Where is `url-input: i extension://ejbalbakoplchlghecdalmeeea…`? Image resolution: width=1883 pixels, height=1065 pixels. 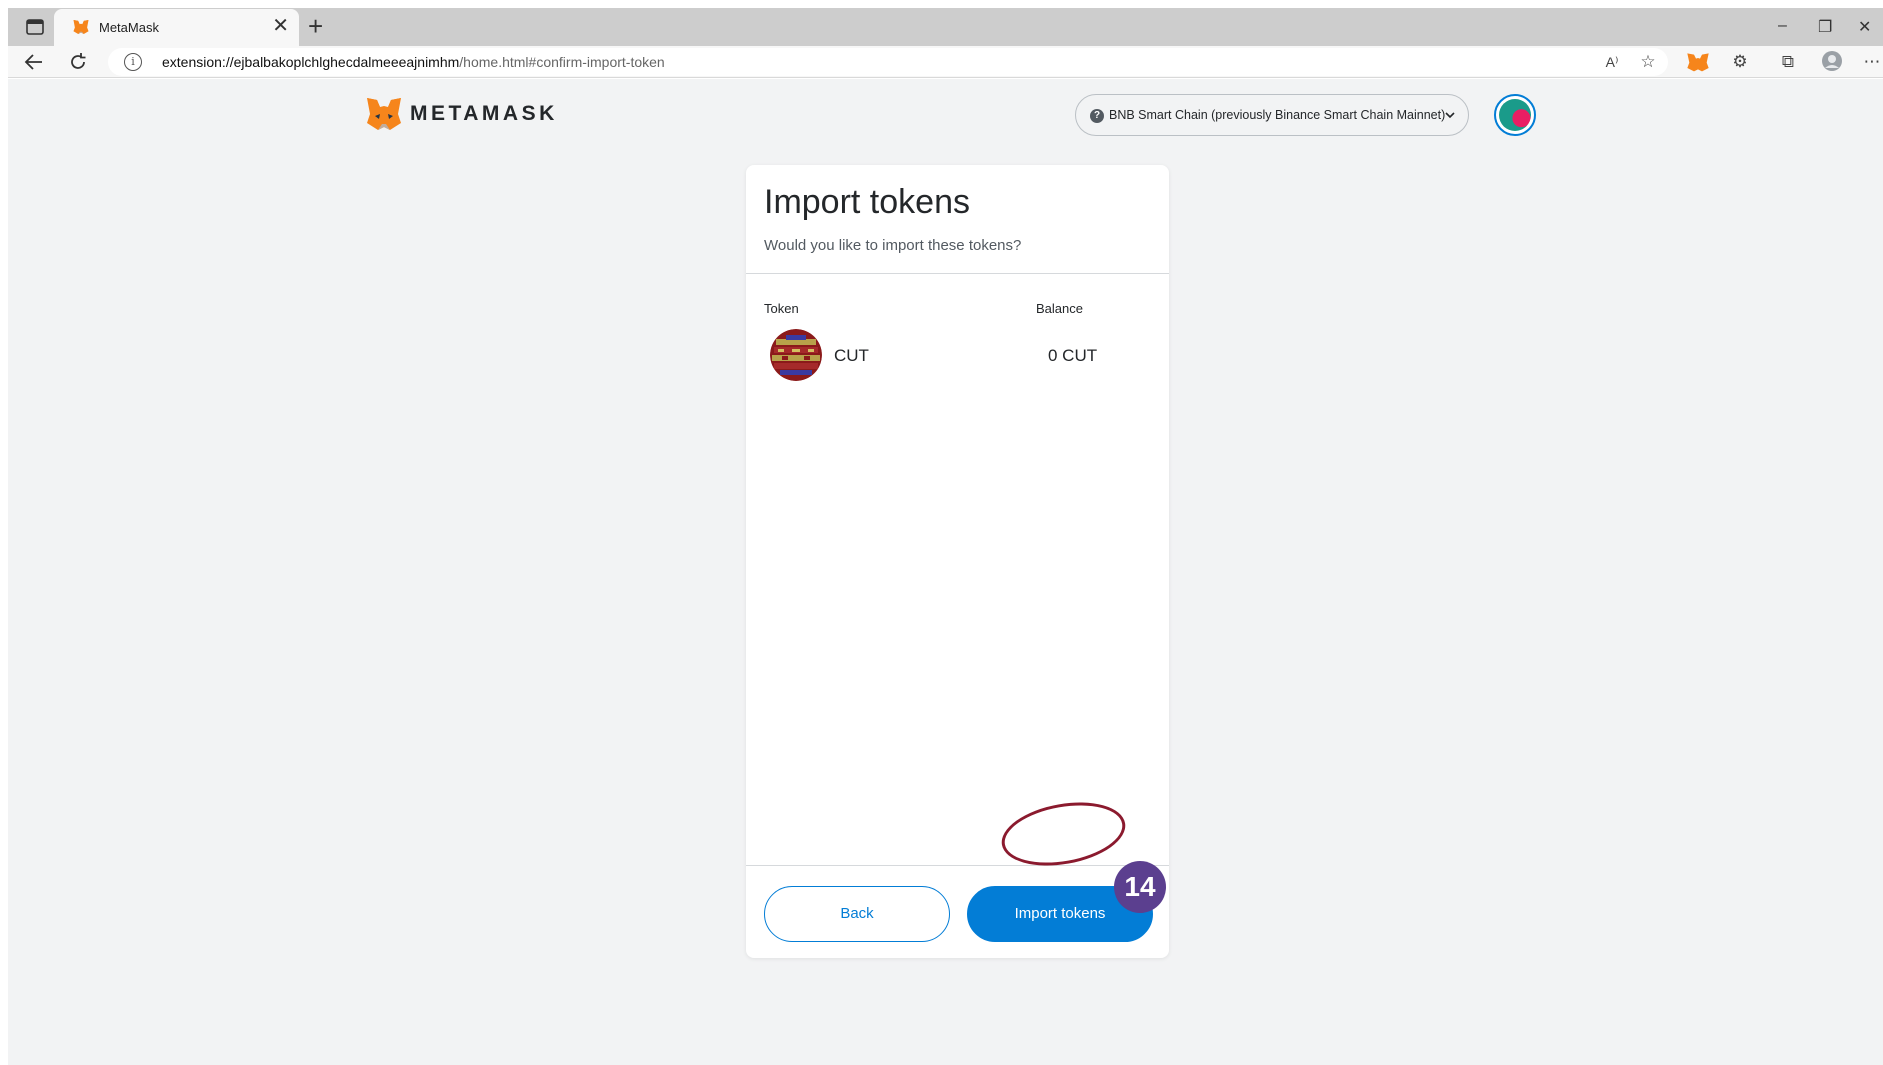 url-input: i extension://ejbalbakoplchlghecdalmeeea… is located at coordinates (888, 62).